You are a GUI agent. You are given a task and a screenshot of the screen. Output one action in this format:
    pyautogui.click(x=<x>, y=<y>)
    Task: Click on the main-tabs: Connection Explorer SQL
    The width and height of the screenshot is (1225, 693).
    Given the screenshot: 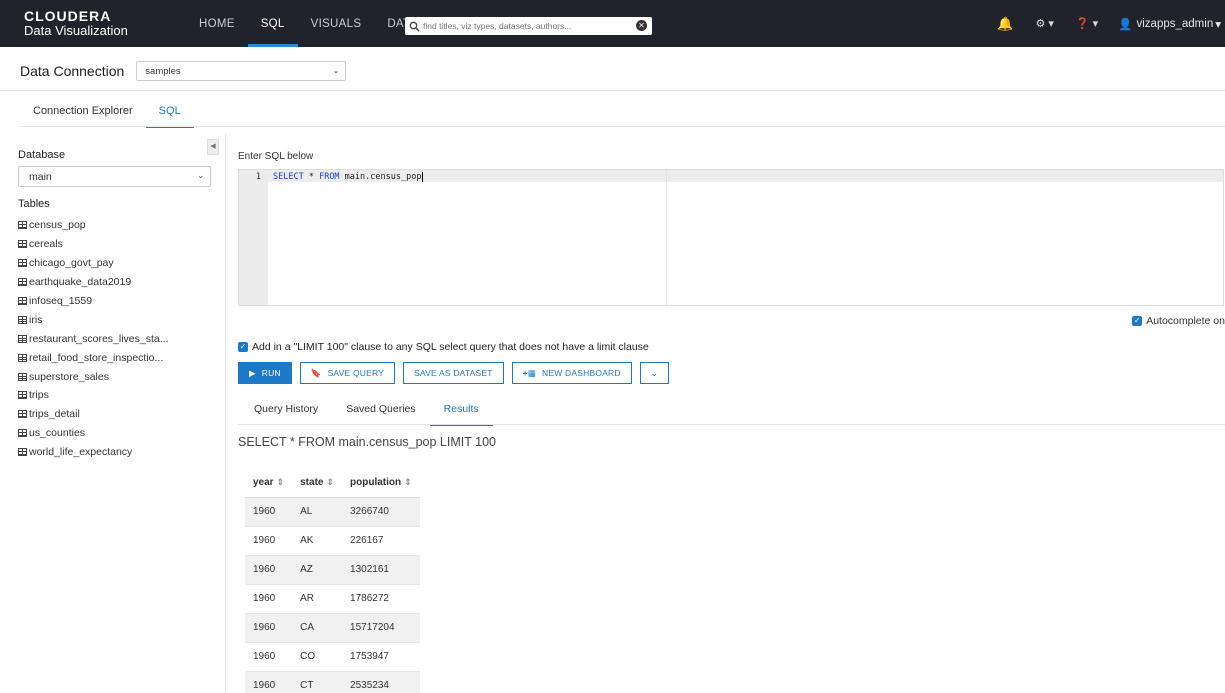 What is the action you would take?
    pyautogui.click(x=107, y=114)
    